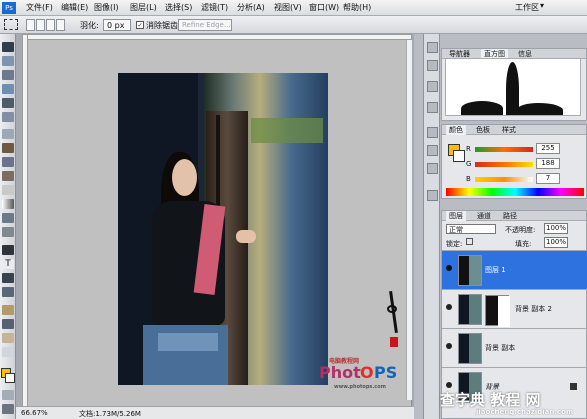 Image resolution: width=587 pixels, height=419 pixels. Describe the element at coordinates (367, 372) in the screenshot. I see `watermark-brand-o: O` at that location.